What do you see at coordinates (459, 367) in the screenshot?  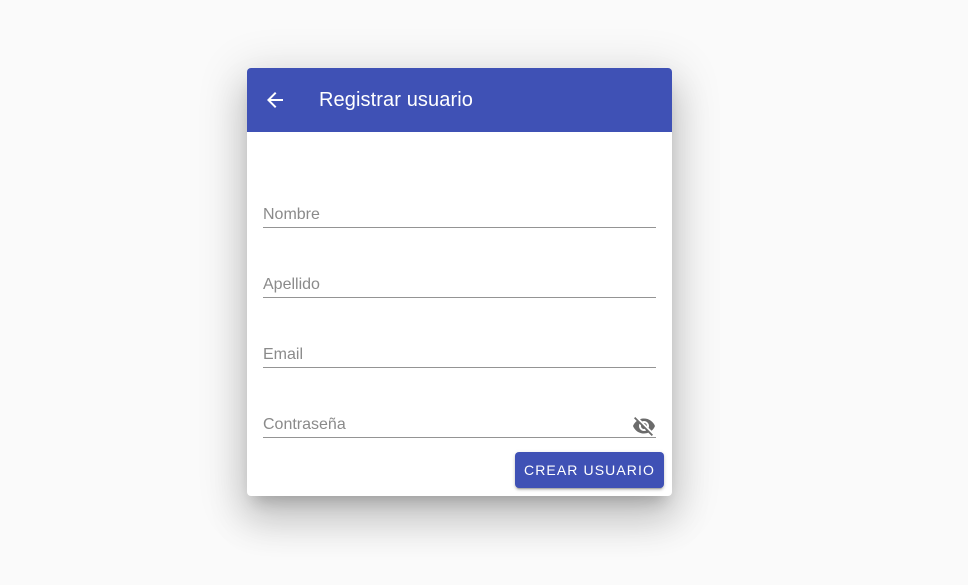 I see `email-underline` at bounding box center [459, 367].